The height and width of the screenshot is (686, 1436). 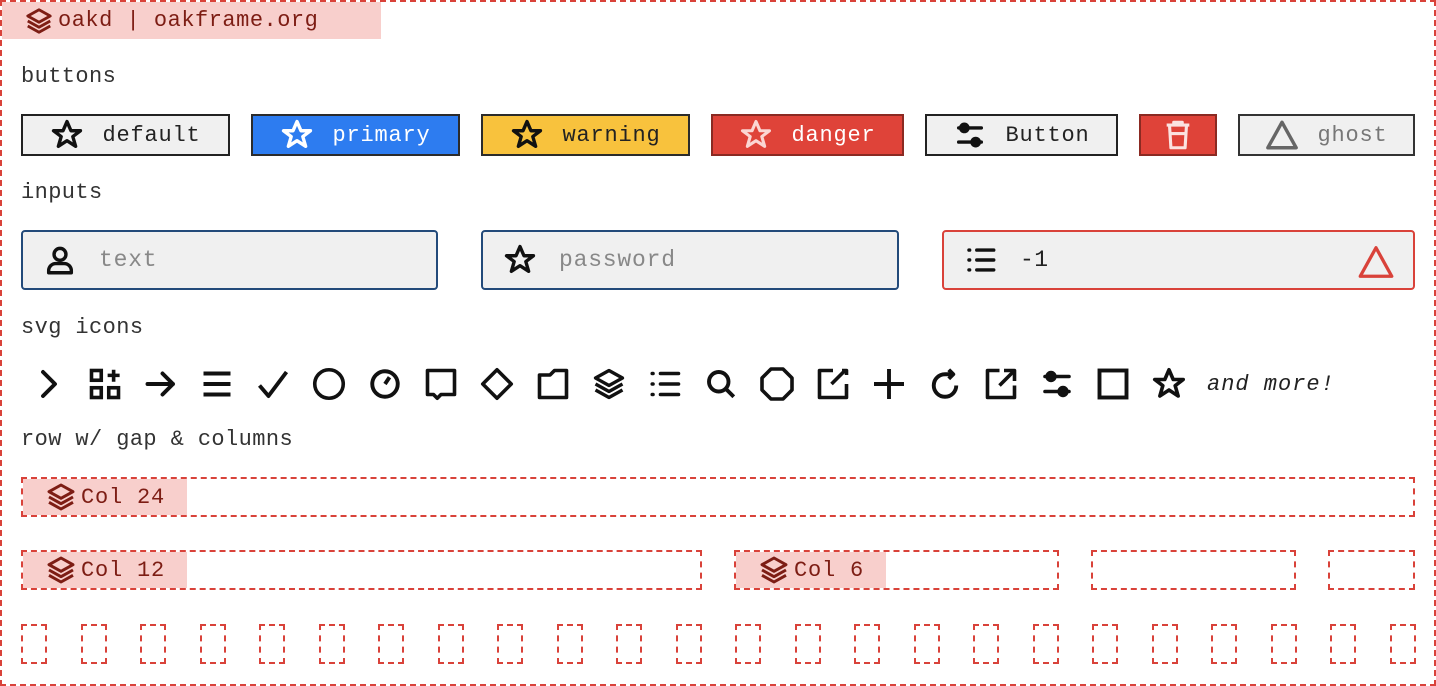 I want to click on text-input-placeholder: text, so click(x=128, y=260).